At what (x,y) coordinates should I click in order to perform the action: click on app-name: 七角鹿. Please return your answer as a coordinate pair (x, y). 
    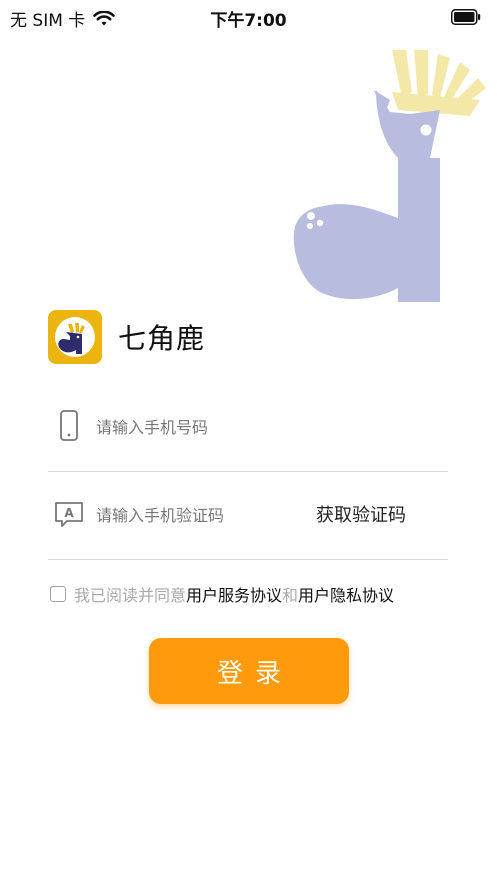
    Looking at the image, I should click on (162, 338).